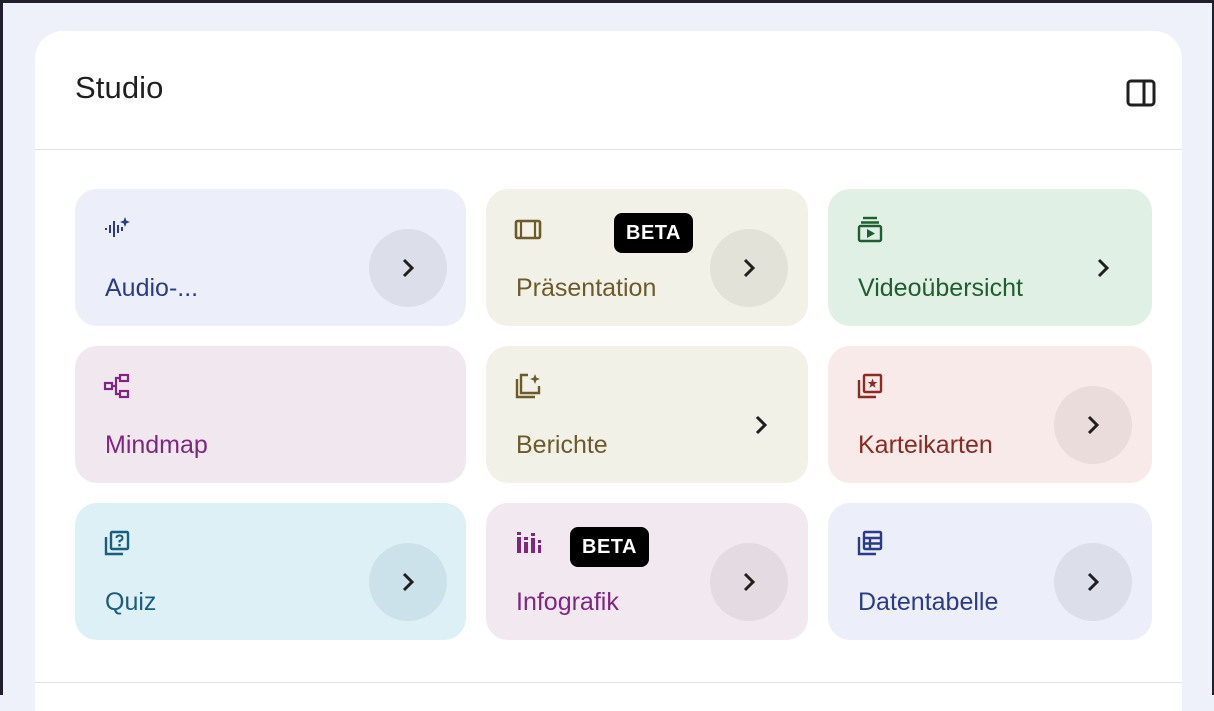 Image resolution: width=1214 pixels, height=711 pixels. What do you see at coordinates (647, 414) in the screenshot?
I see `reports-card: Berichte` at bounding box center [647, 414].